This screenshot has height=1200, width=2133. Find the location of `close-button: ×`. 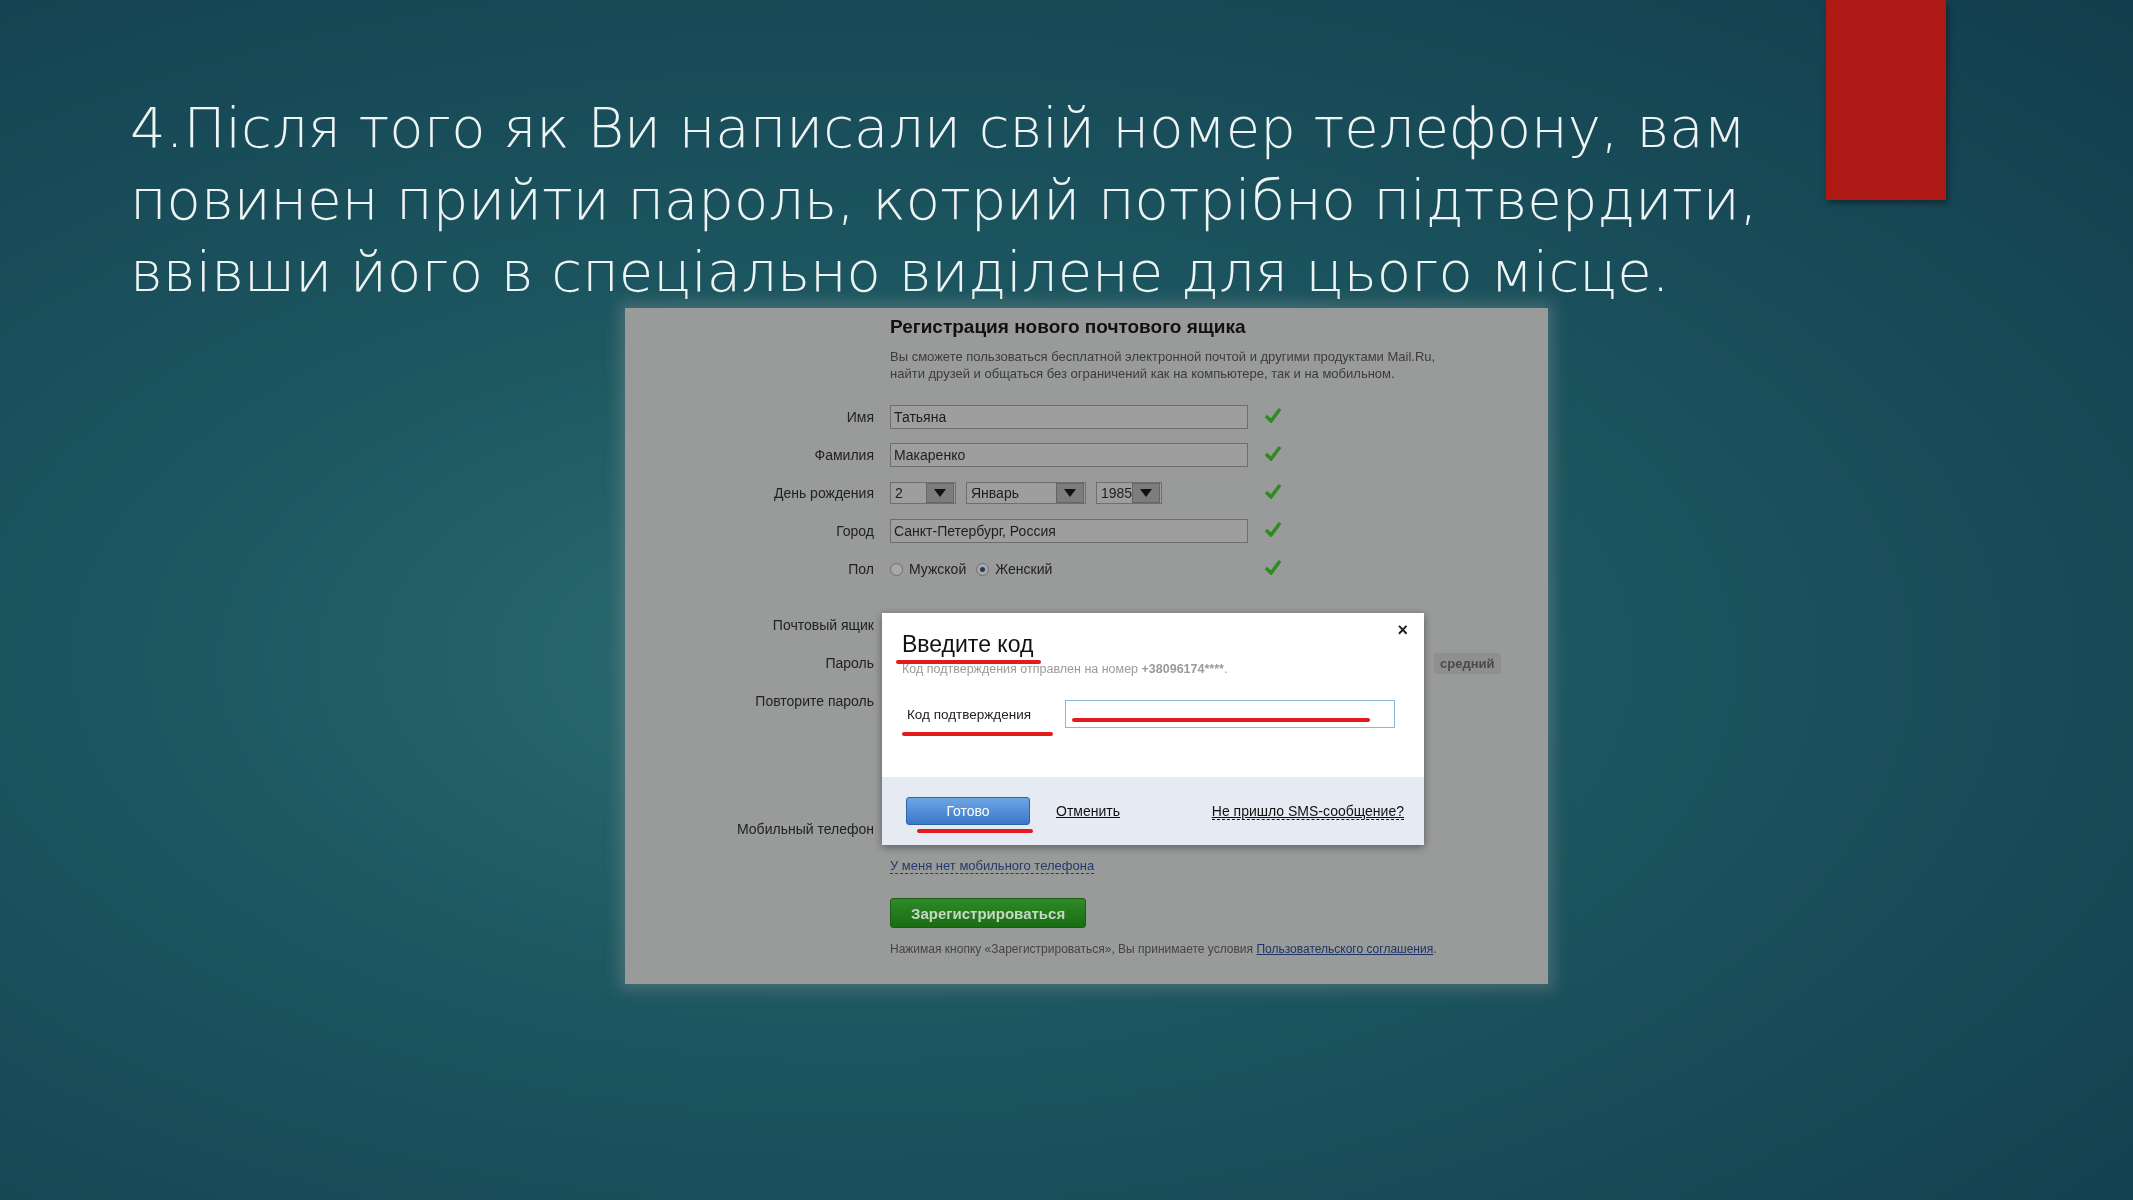

close-button: × is located at coordinates (1402, 630).